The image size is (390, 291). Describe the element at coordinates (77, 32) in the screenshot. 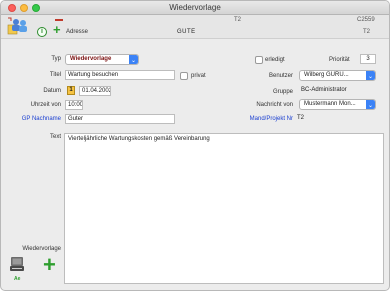

I see `adresse-label: Adresse` at that location.